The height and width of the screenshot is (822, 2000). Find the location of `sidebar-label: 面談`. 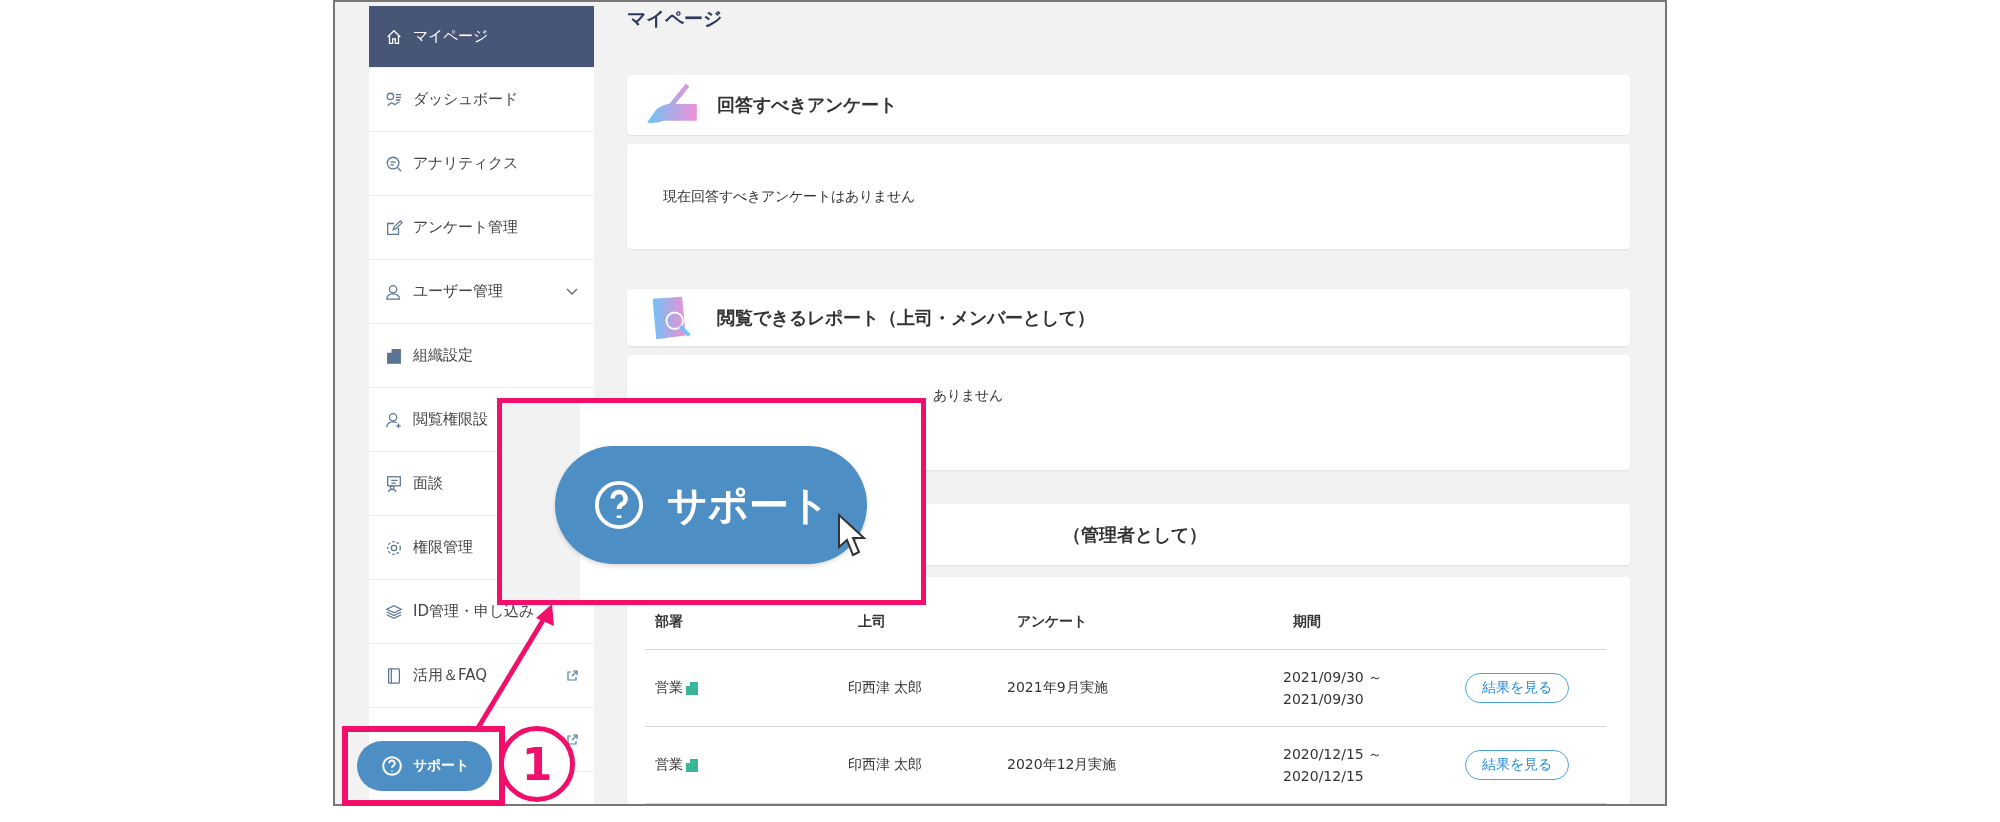

sidebar-label: 面談 is located at coordinates (428, 483).